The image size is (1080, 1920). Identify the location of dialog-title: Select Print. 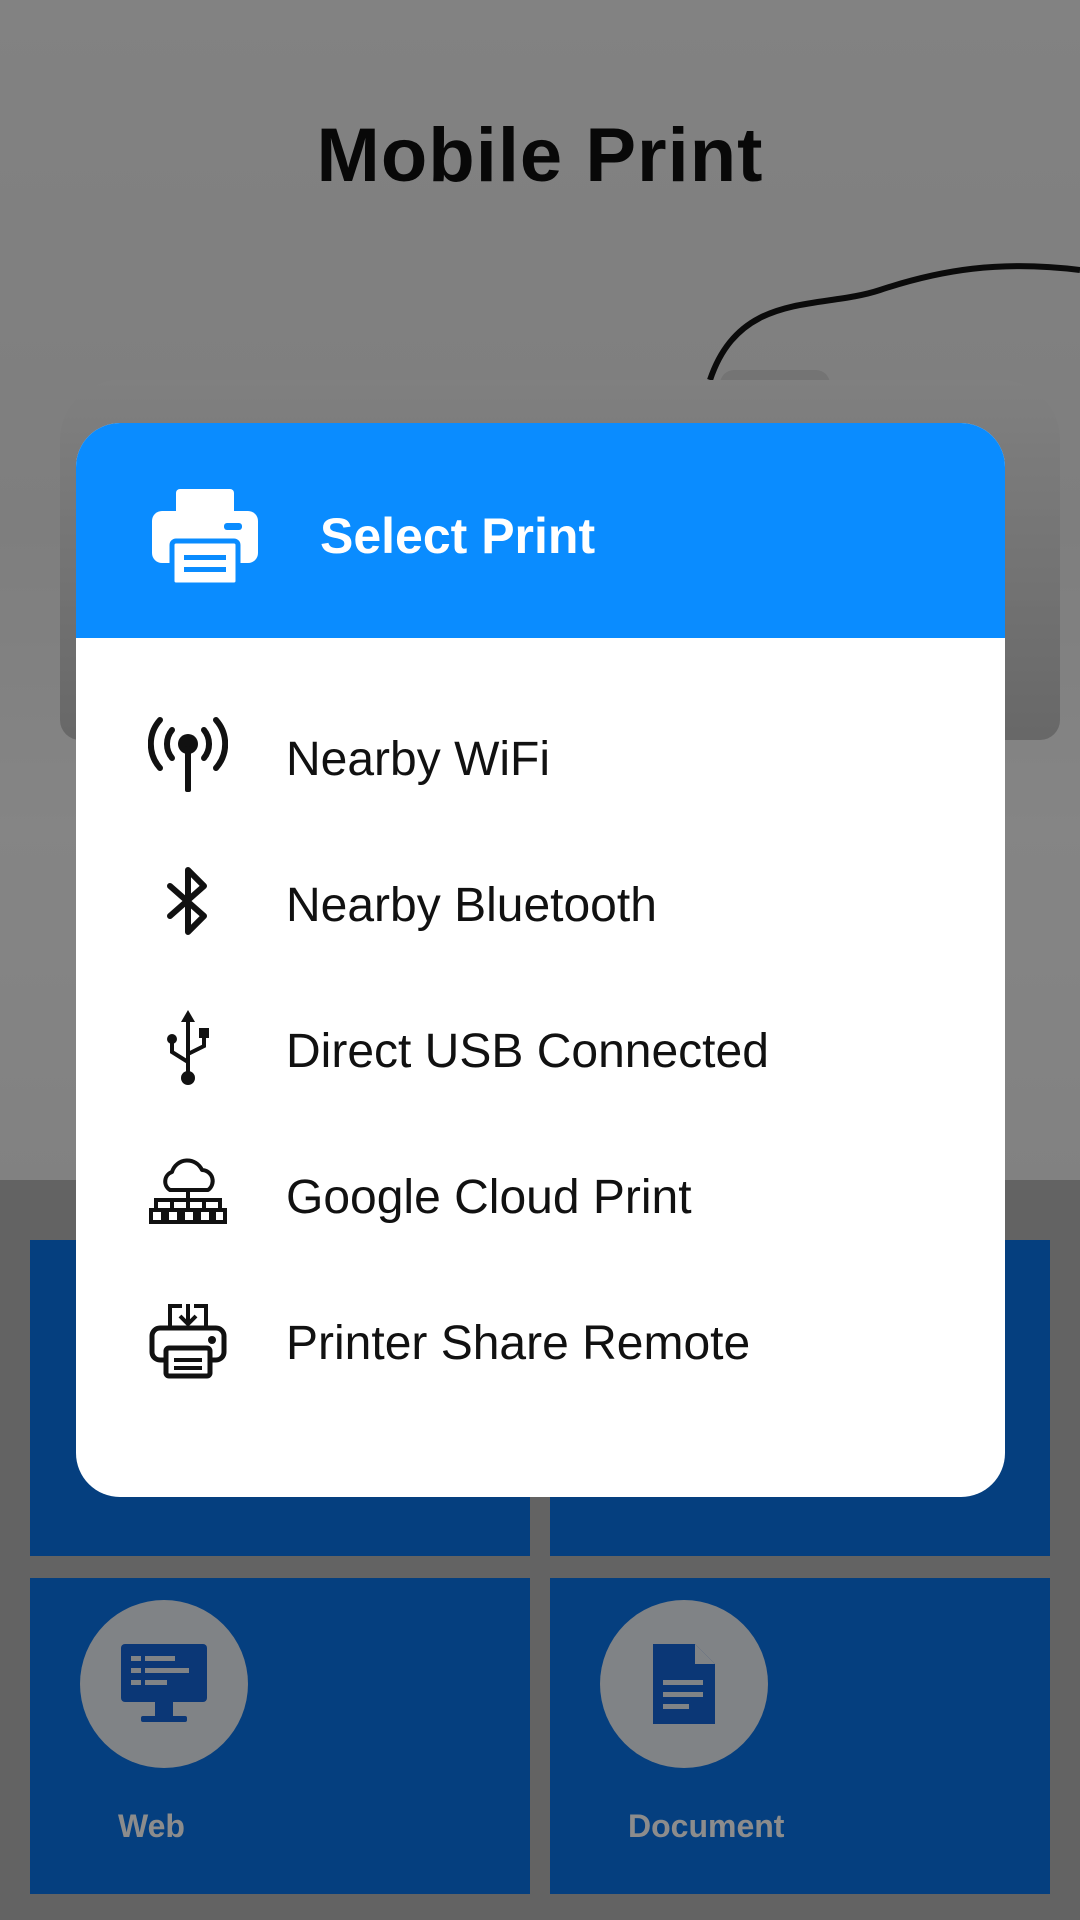
(458, 536).